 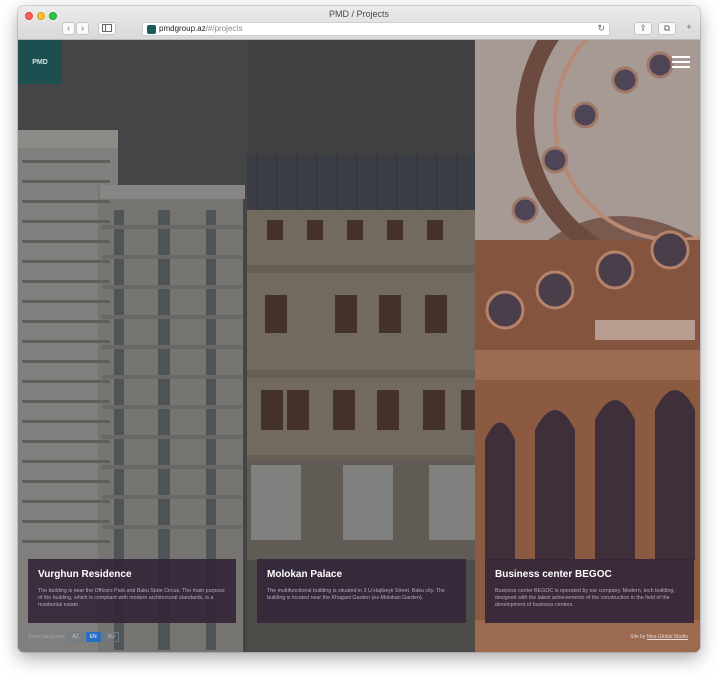 What do you see at coordinates (305, 574) in the screenshot?
I see `project-title: Molokan Palace` at bounding box center [305, 574].